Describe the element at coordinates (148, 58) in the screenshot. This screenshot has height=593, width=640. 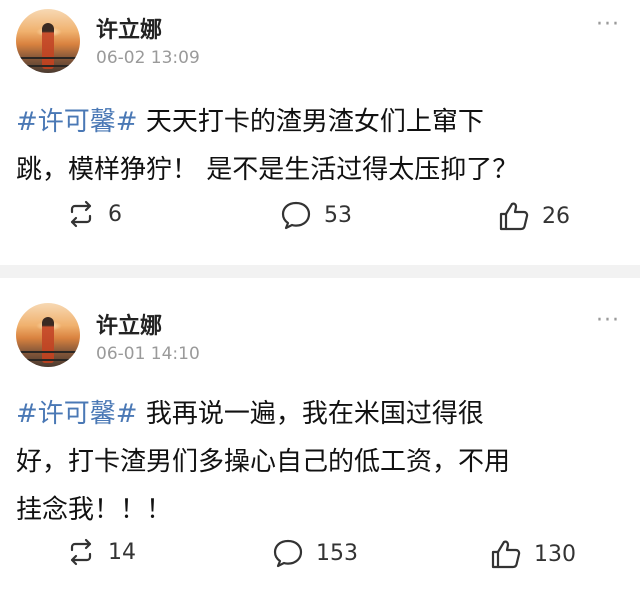
I see `post-time: 06-02 13:09` at that location.